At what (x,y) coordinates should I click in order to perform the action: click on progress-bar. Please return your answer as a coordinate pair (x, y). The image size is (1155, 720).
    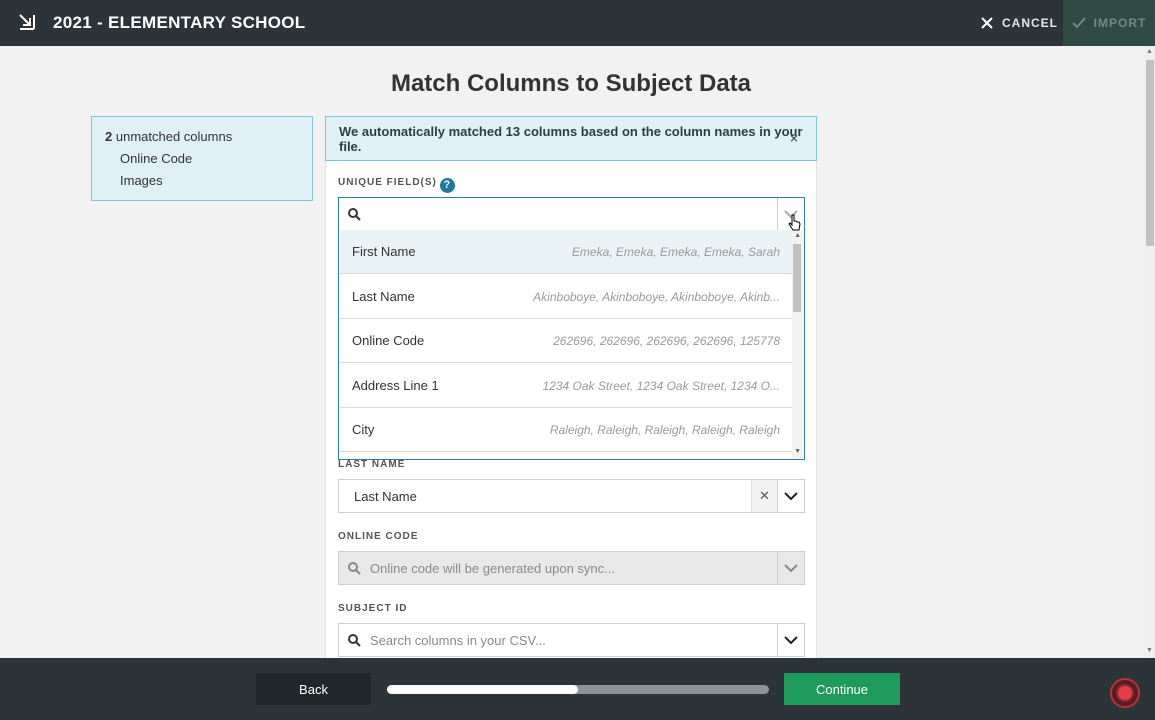
    Looking at the image, I should click on (578, 689).